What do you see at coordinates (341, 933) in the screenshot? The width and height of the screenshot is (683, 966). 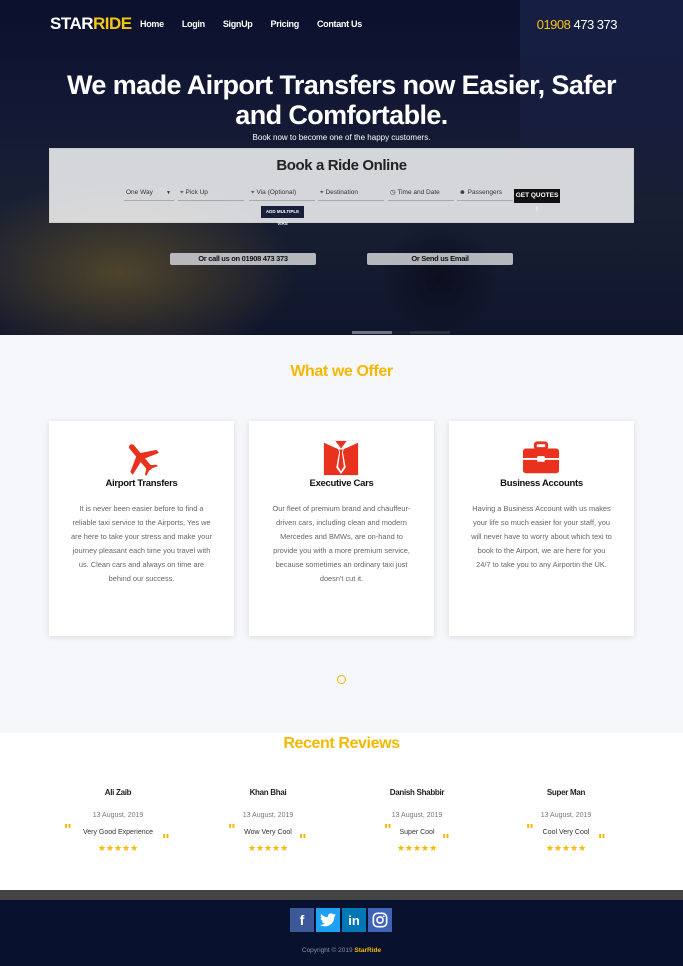 I see `footer: f in Copyright © 2019 StarRide` at bounding box center [341, 933].